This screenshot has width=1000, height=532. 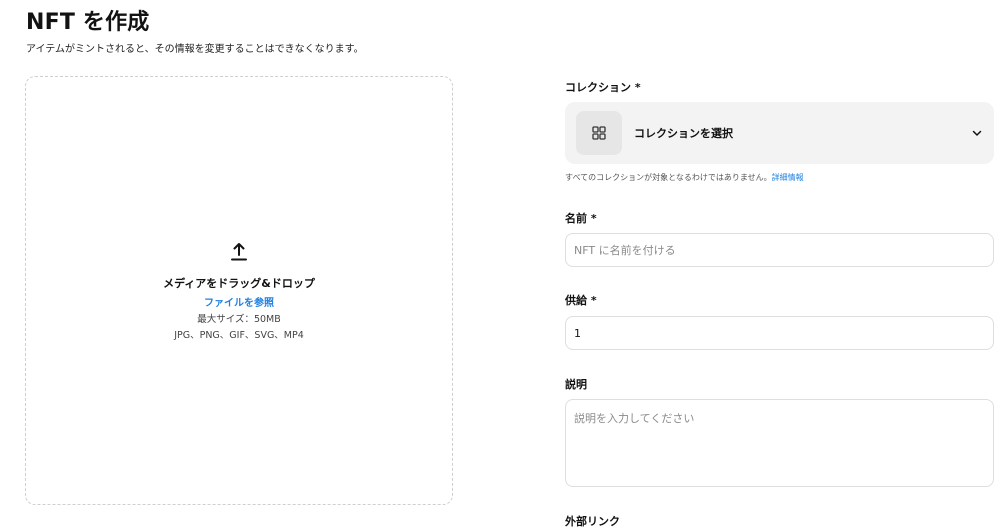 I want to click on supported-formats-text: JPG、PNG、GIF、SVG、MP4, so click(x=239, y=335).